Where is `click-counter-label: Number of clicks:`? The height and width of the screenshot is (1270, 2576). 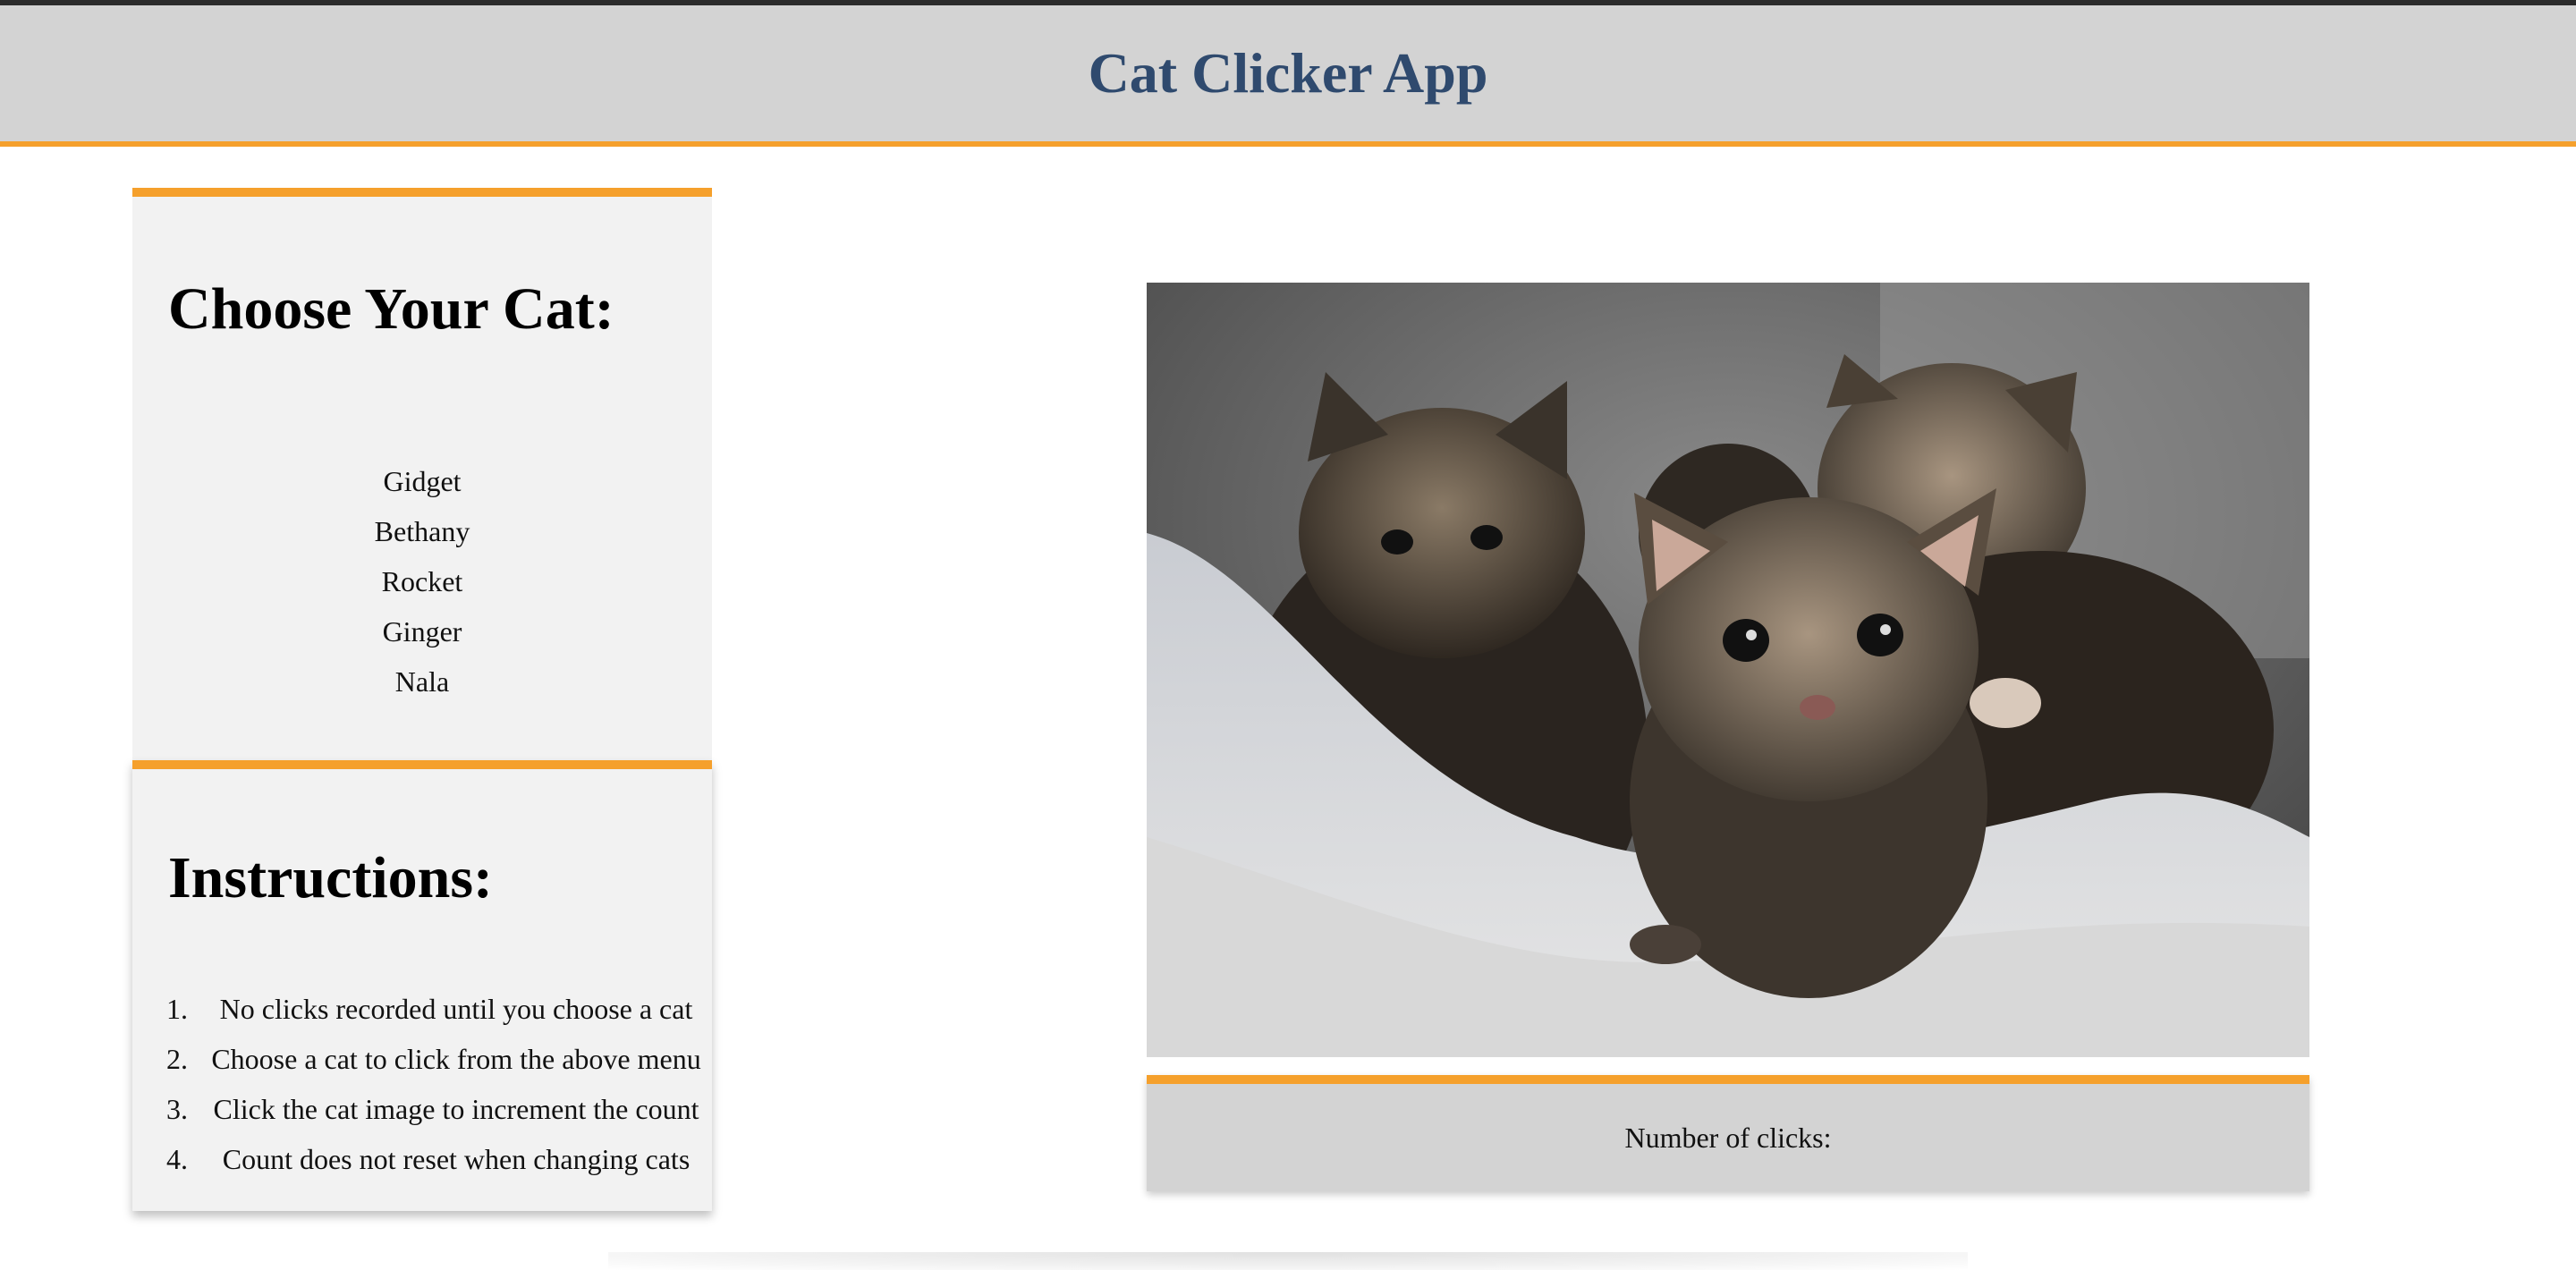
click-counter-label: Number of clicks: is located at coordinates (1728, 1137).